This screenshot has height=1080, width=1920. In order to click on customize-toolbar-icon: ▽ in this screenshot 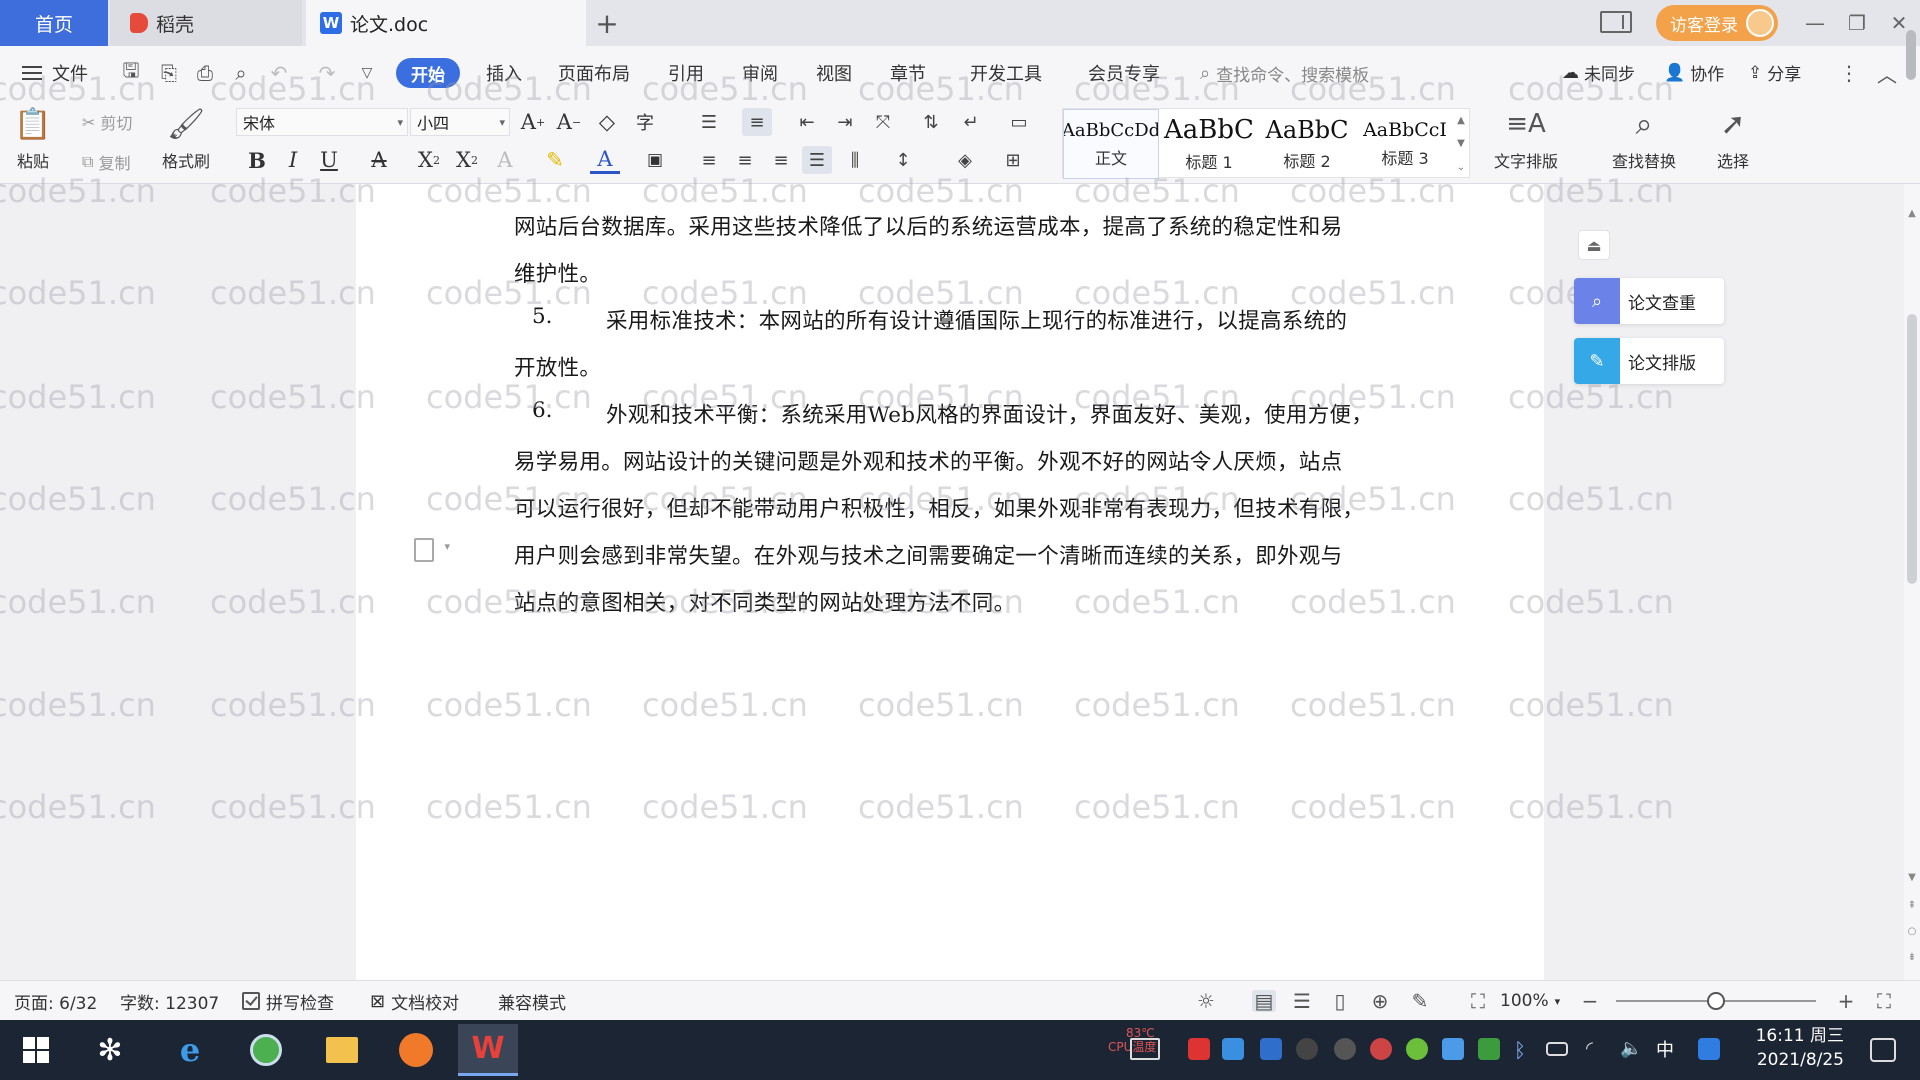, I will do `click(367, 73)`.